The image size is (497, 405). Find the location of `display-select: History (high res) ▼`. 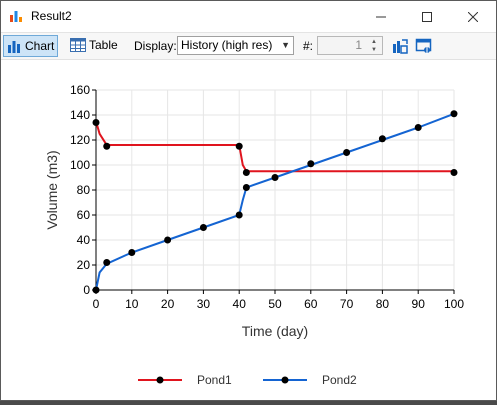

display-select: History (high res) ▼ is located at coordinates (235, 45).